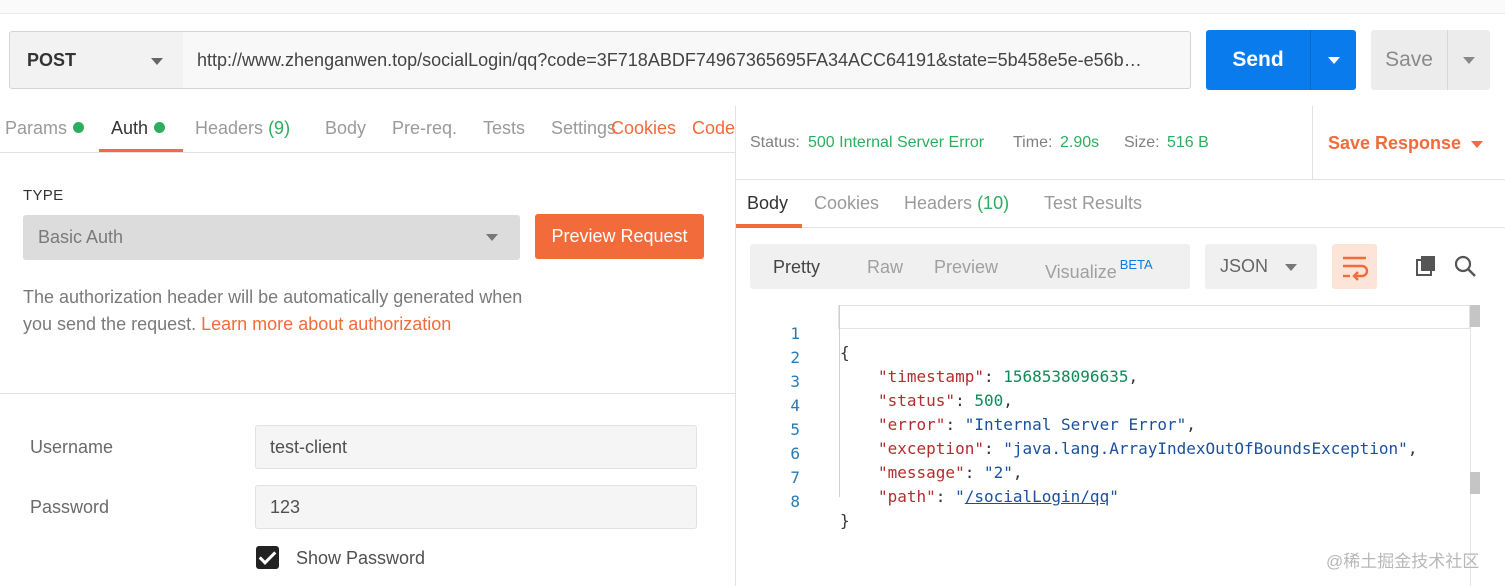 Image resolution: width=1505 pixels, height=586 pixels. Describe the element at coordinates (795, 501) in the screenshot. I see `line-number: 8` at that location.